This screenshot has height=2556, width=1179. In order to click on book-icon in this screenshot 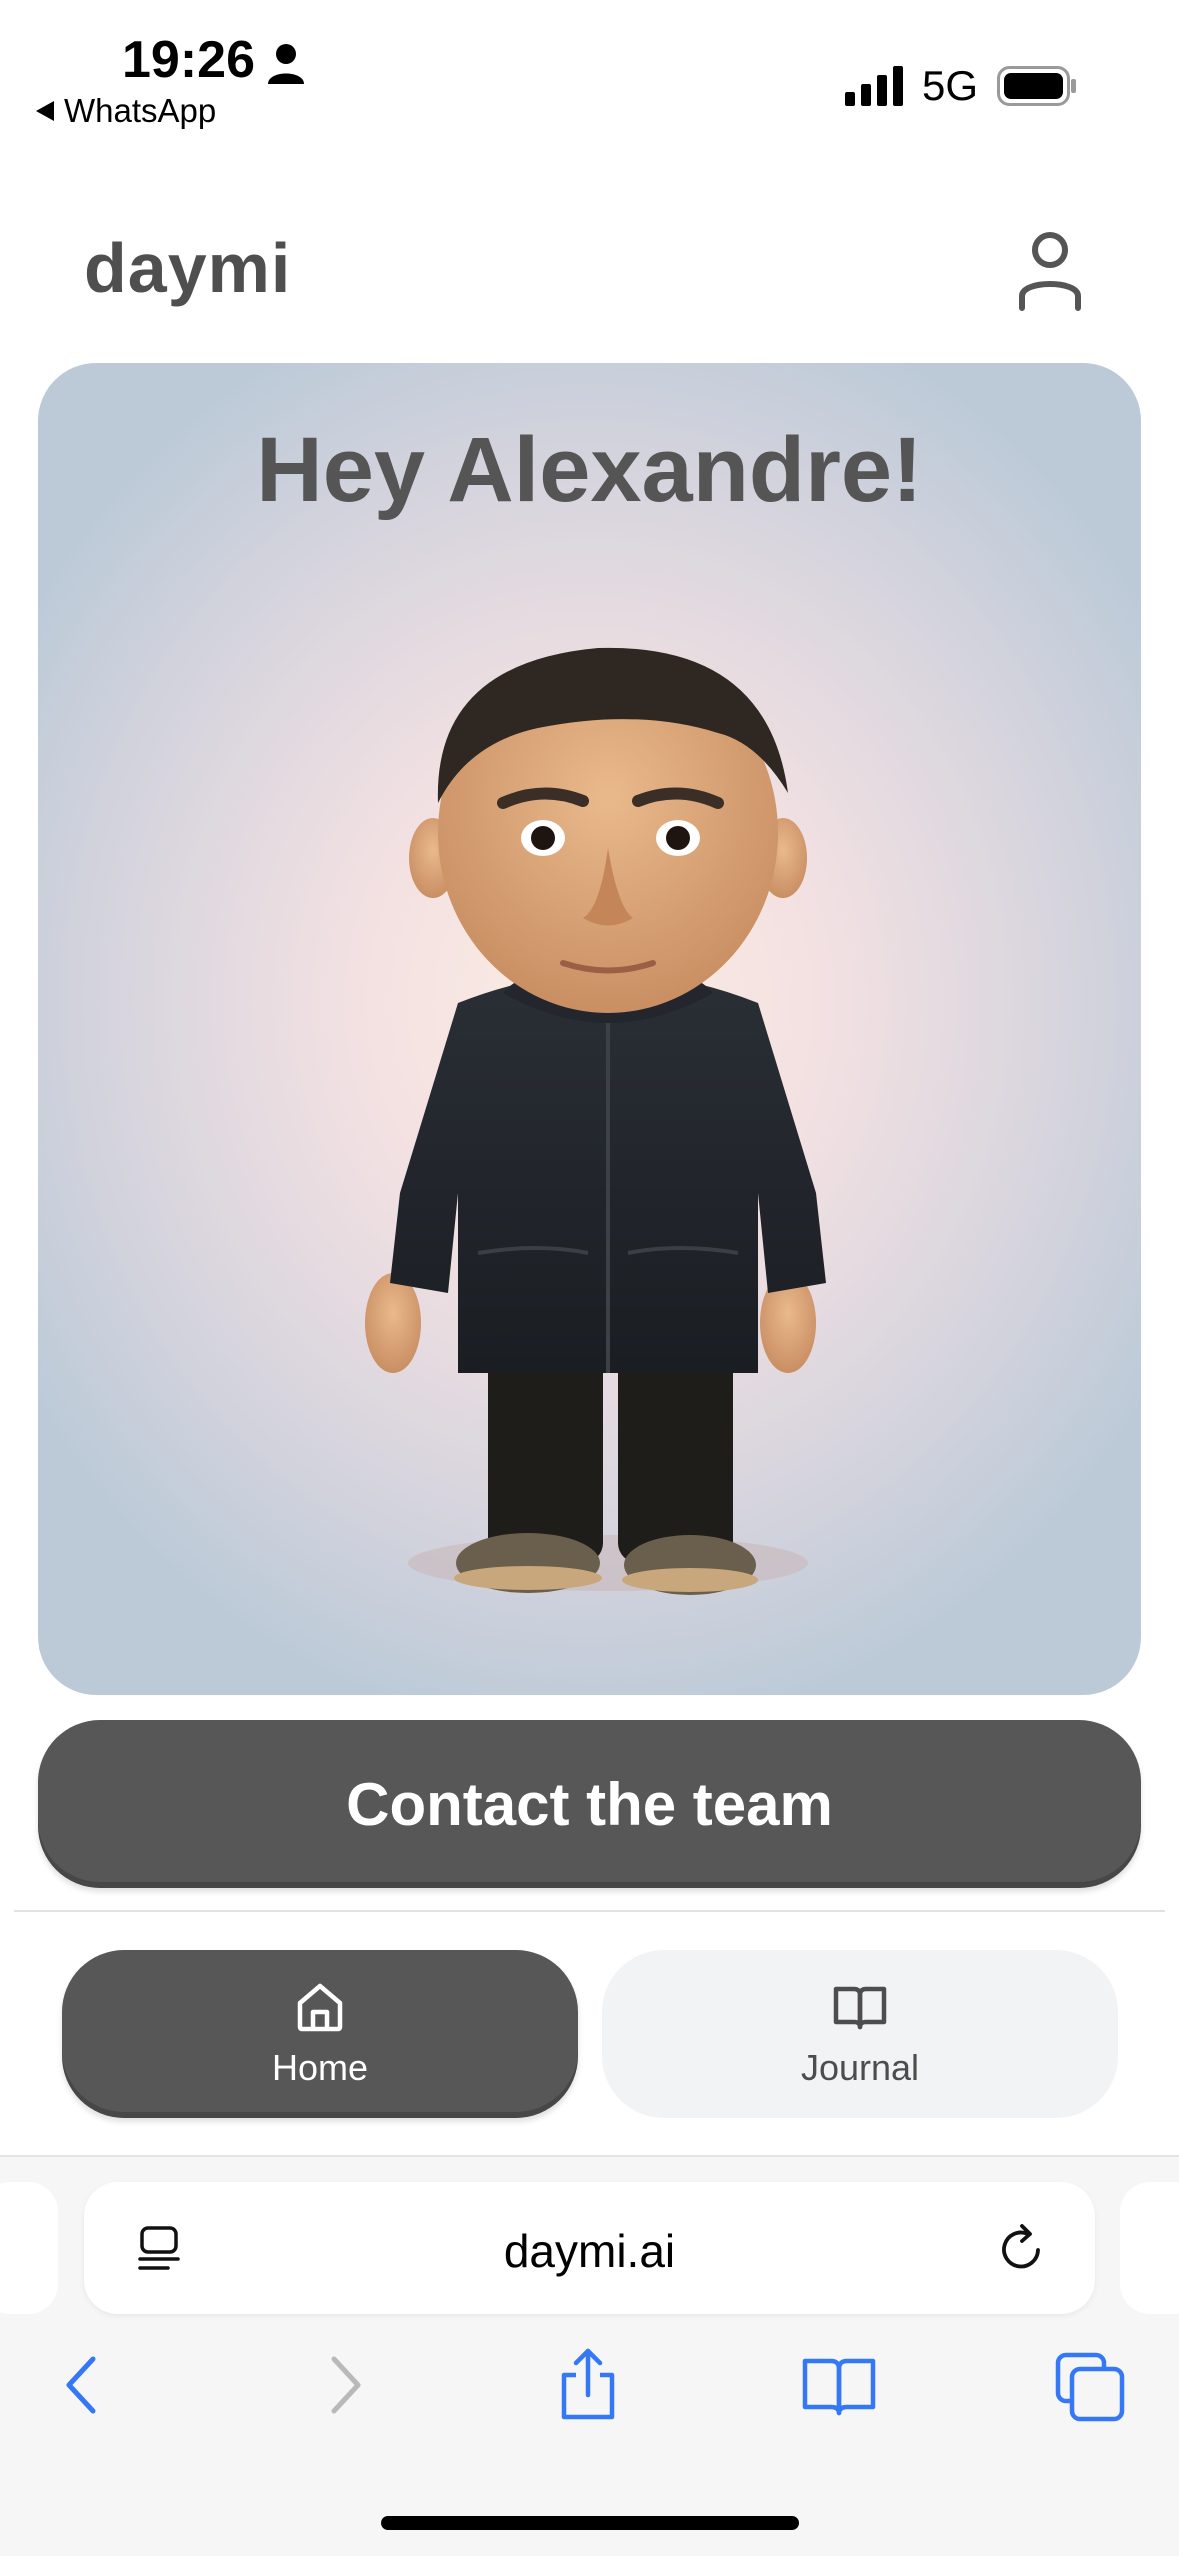, I will do `click(860, 2008)`.